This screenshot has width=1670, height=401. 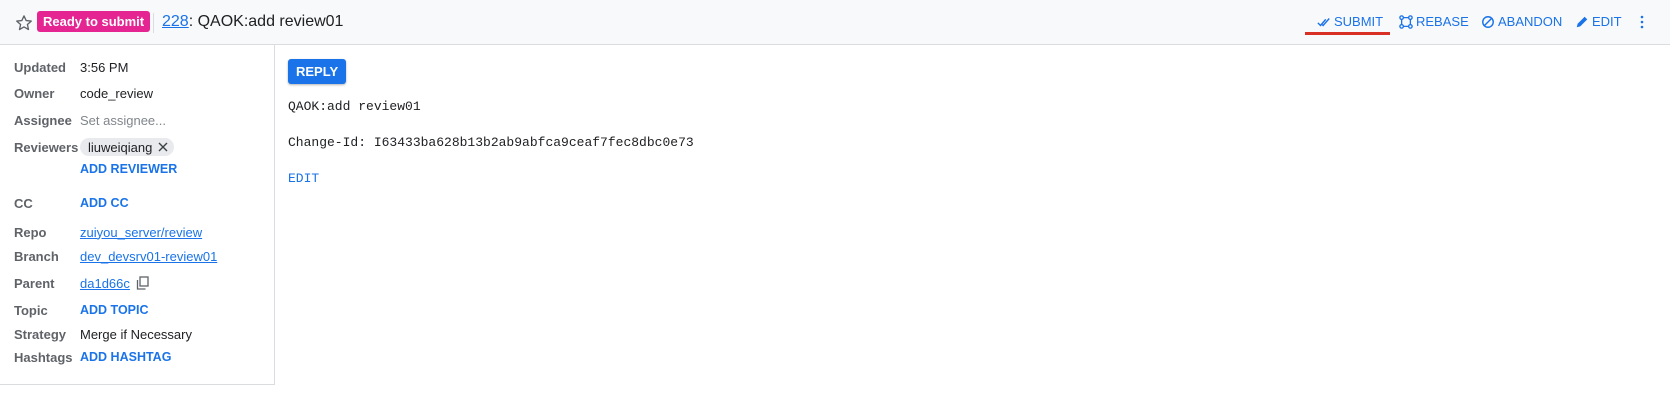 I want to click on assignee-label: Assignee, so click(x=43, y=120).